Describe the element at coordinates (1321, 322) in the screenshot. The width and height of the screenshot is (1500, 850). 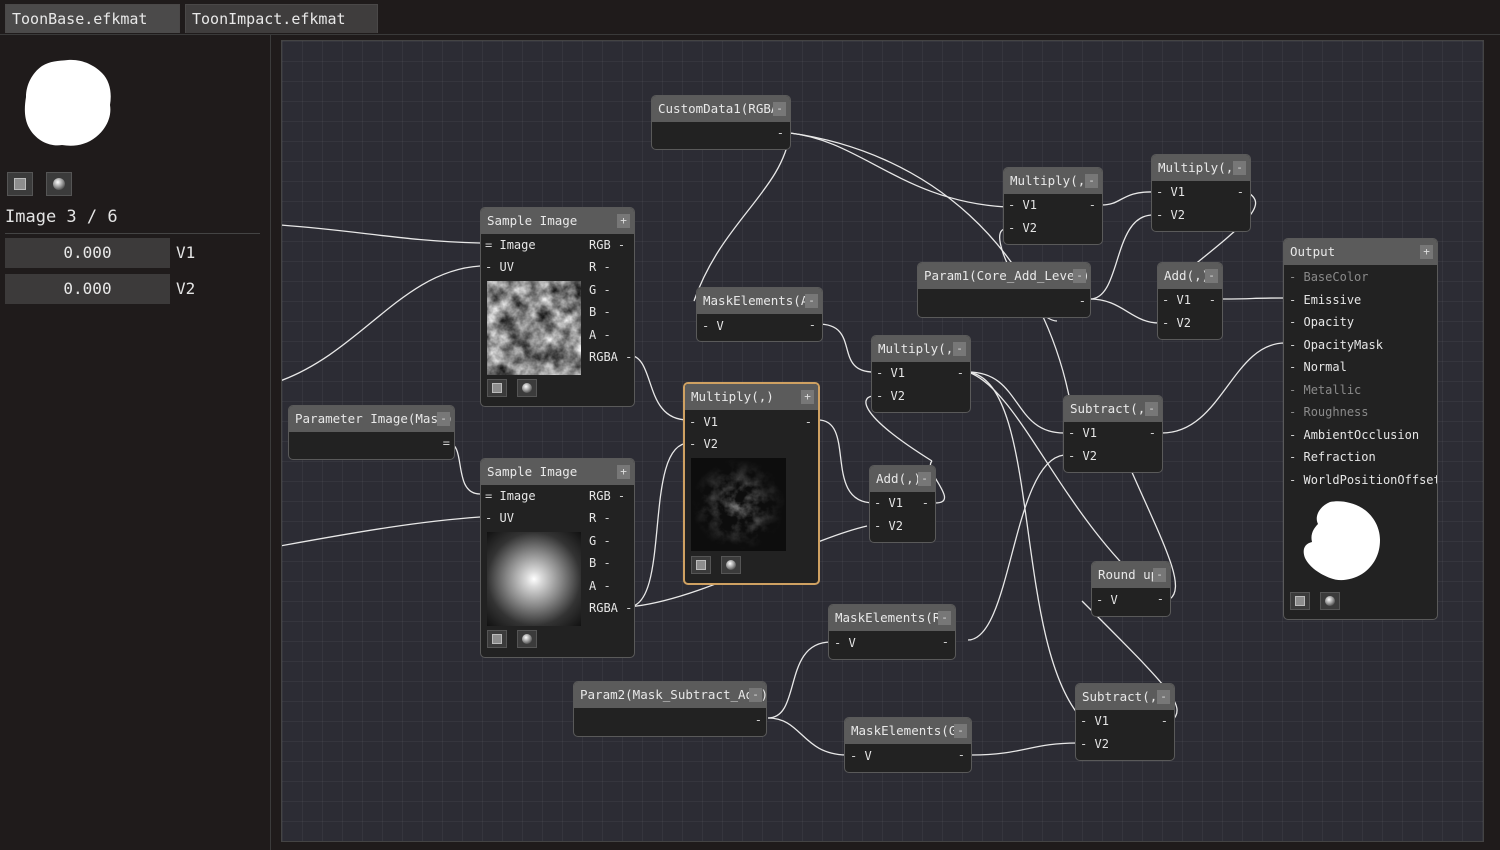
I see `input-pin-opacity: - Opacity` at that location.